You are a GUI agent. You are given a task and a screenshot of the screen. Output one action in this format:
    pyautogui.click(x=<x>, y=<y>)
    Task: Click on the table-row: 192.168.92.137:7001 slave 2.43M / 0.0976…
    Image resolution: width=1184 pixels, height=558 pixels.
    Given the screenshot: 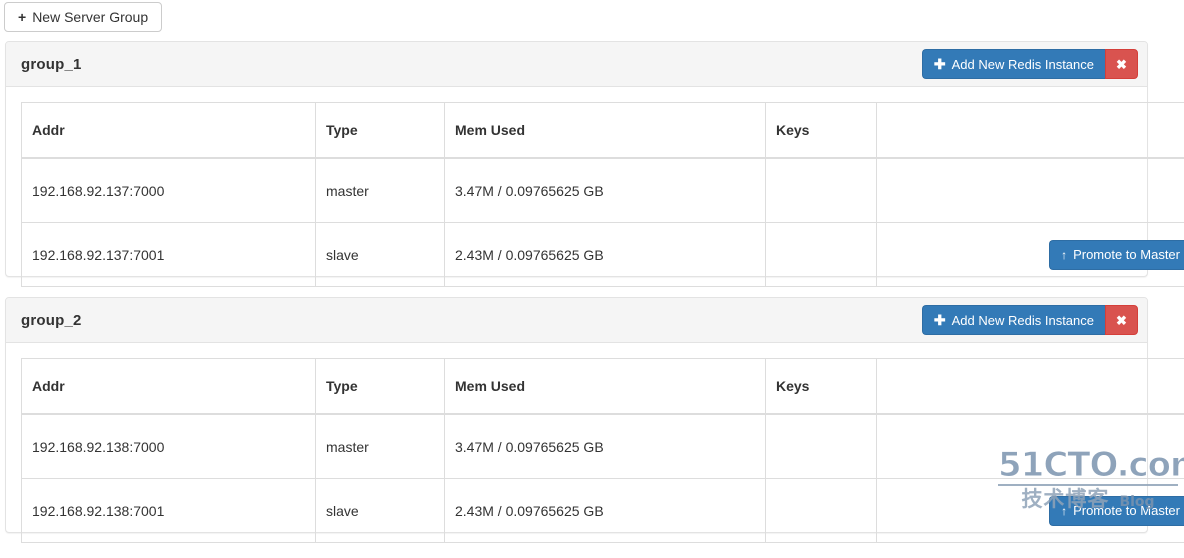 What is the action you would take?
    pyautogui.click(x=603, y=255)
    